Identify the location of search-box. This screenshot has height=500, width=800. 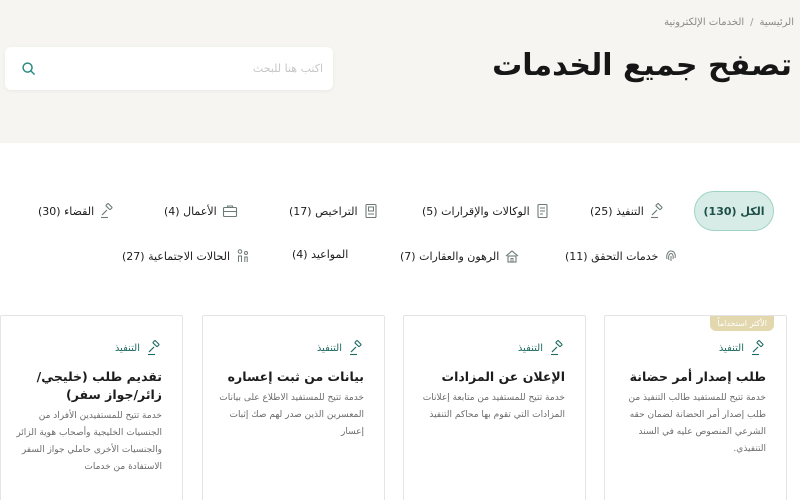
(169, 68).